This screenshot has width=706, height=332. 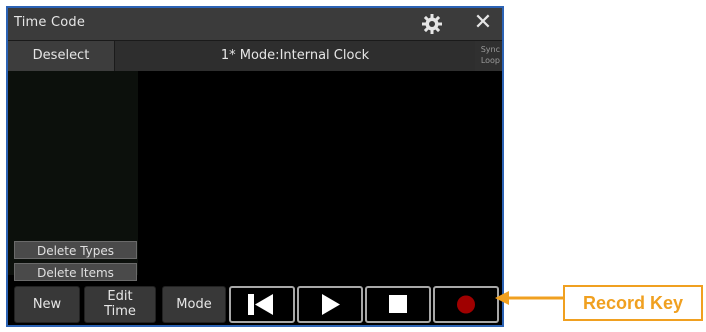 I want to click on sync-label: Sync, so click(x=490, y=49).